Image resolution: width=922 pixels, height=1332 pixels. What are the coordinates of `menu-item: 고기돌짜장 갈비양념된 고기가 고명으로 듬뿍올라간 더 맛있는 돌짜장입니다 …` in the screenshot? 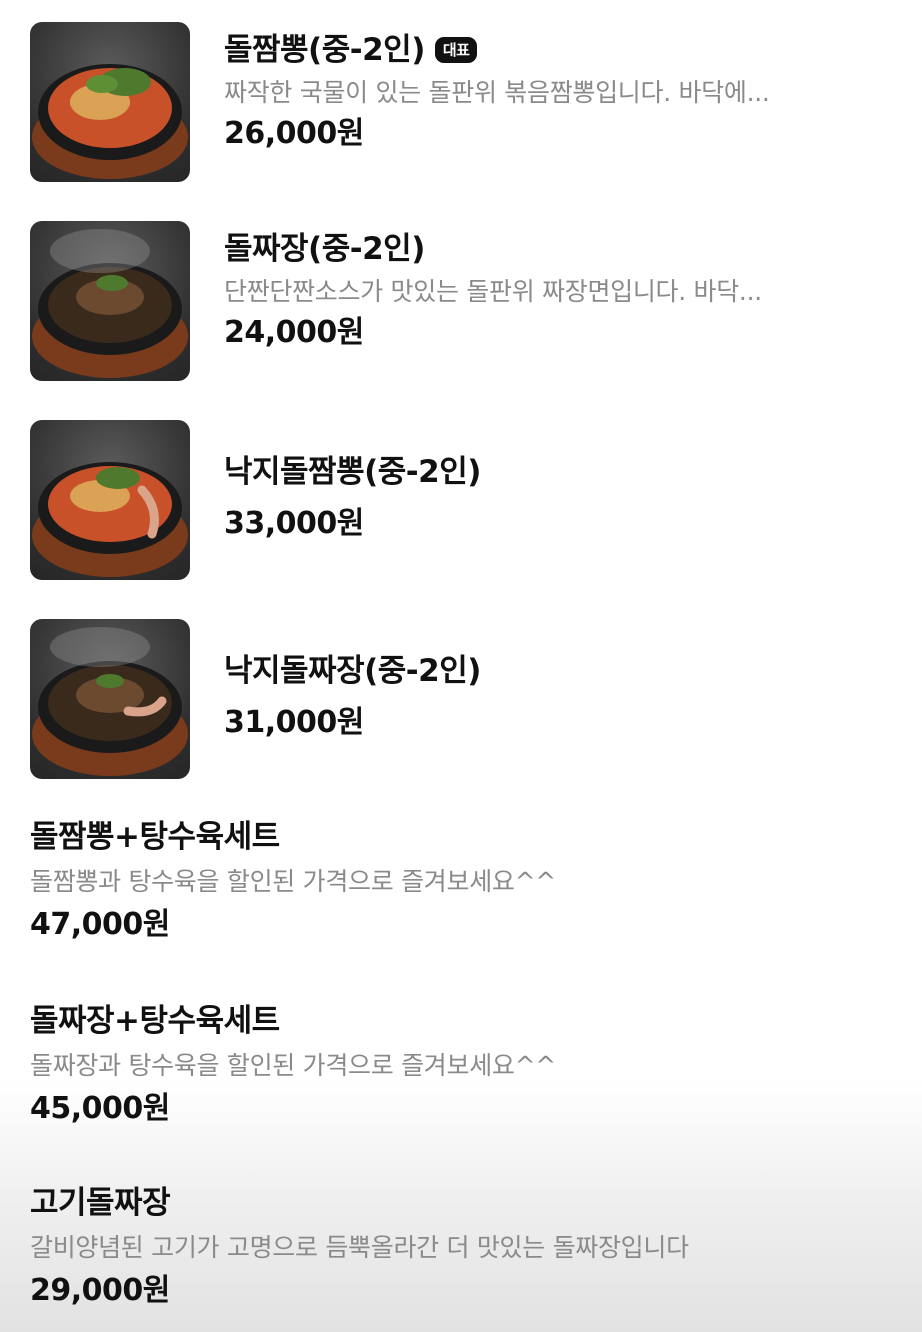 It's located at (359, 1247).